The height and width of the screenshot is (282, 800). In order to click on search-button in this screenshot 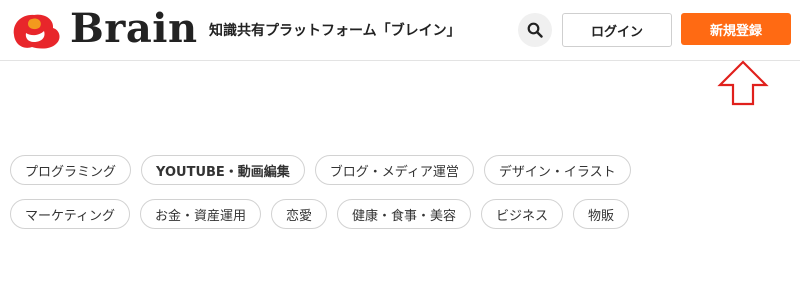, I will do `click(535, 30)`.